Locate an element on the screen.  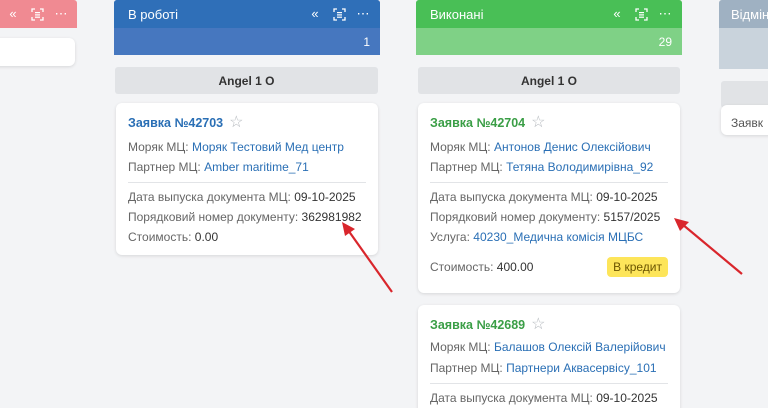
service-link: 40230_Медична комісія МЦБС is located at coordinates (558, 237).